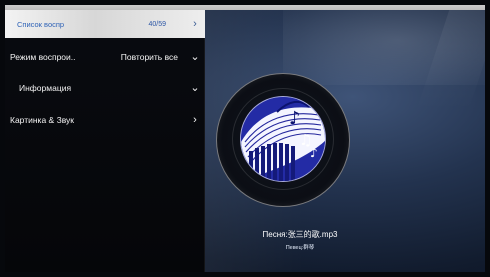  Describe the element at coordinates (42, 120) in the screenshot. I see `picture-sound-label: Картинка & Звук` at that location.